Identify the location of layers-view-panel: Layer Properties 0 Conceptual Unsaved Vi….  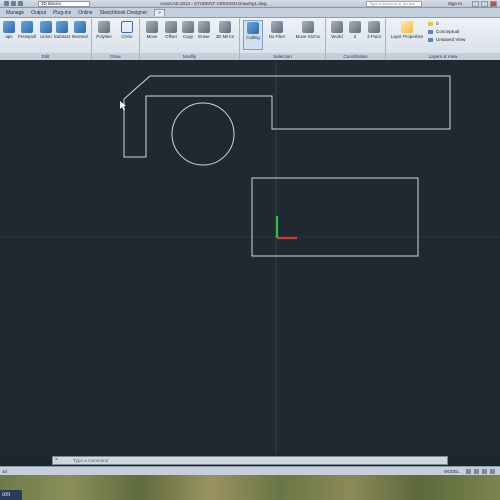
(443, 39).